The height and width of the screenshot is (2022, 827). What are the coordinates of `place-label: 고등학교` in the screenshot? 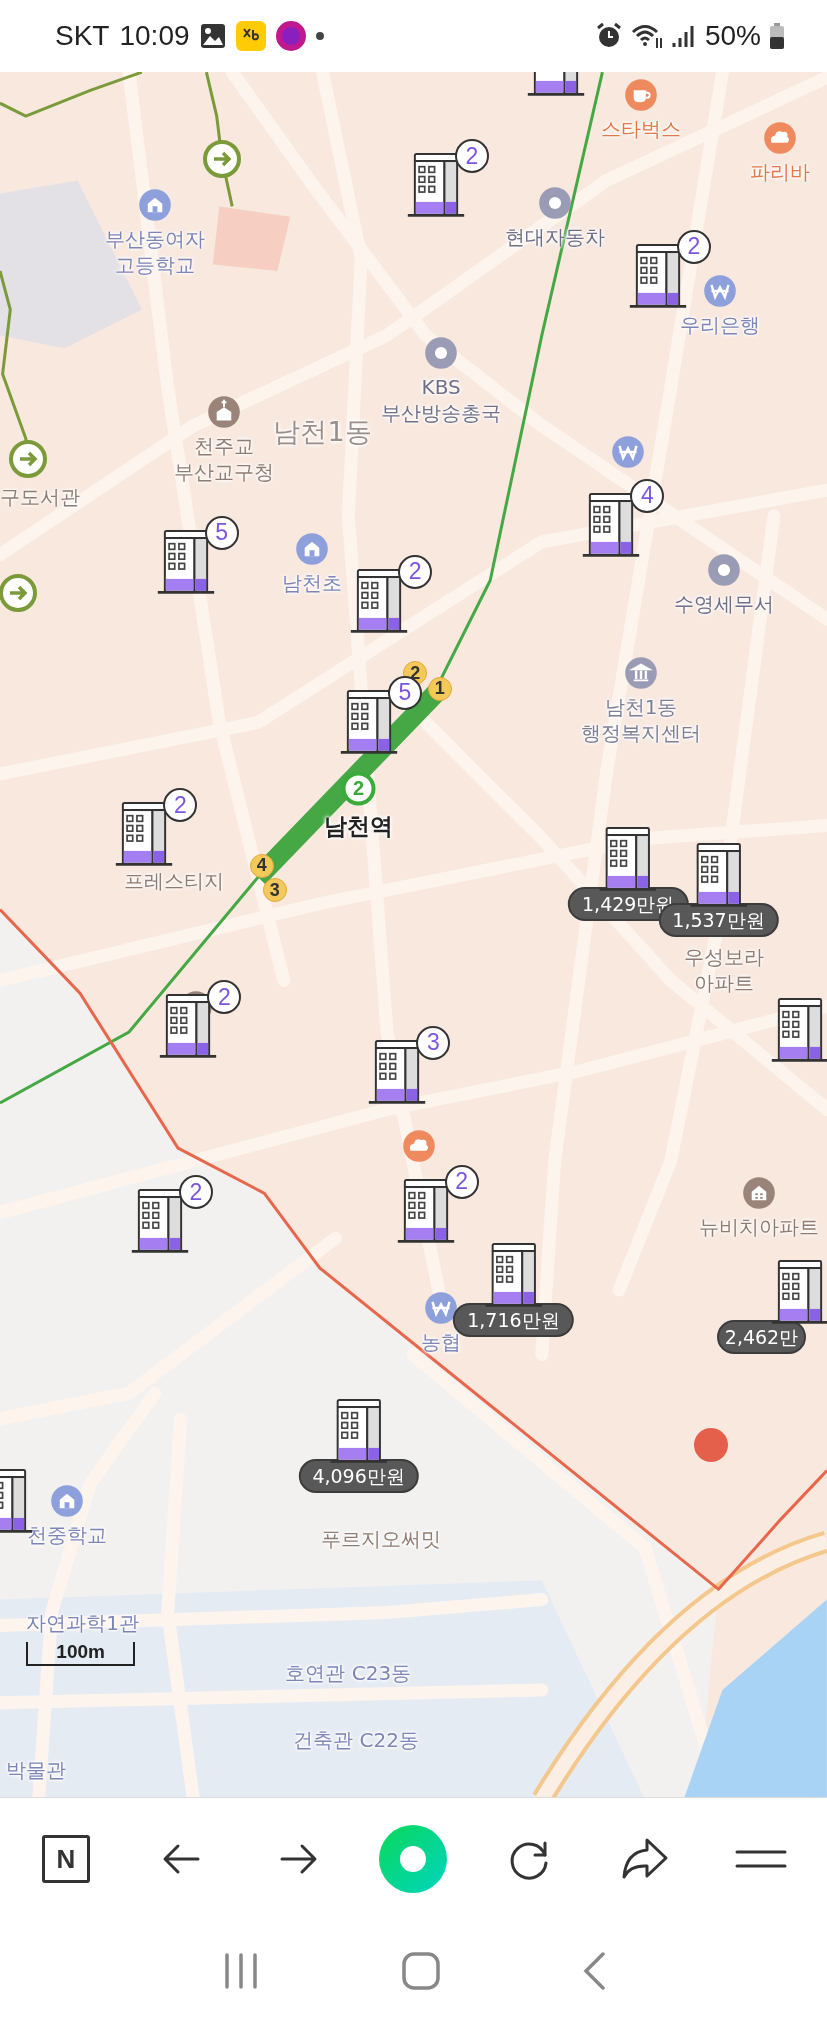 It's located at (154, 264).